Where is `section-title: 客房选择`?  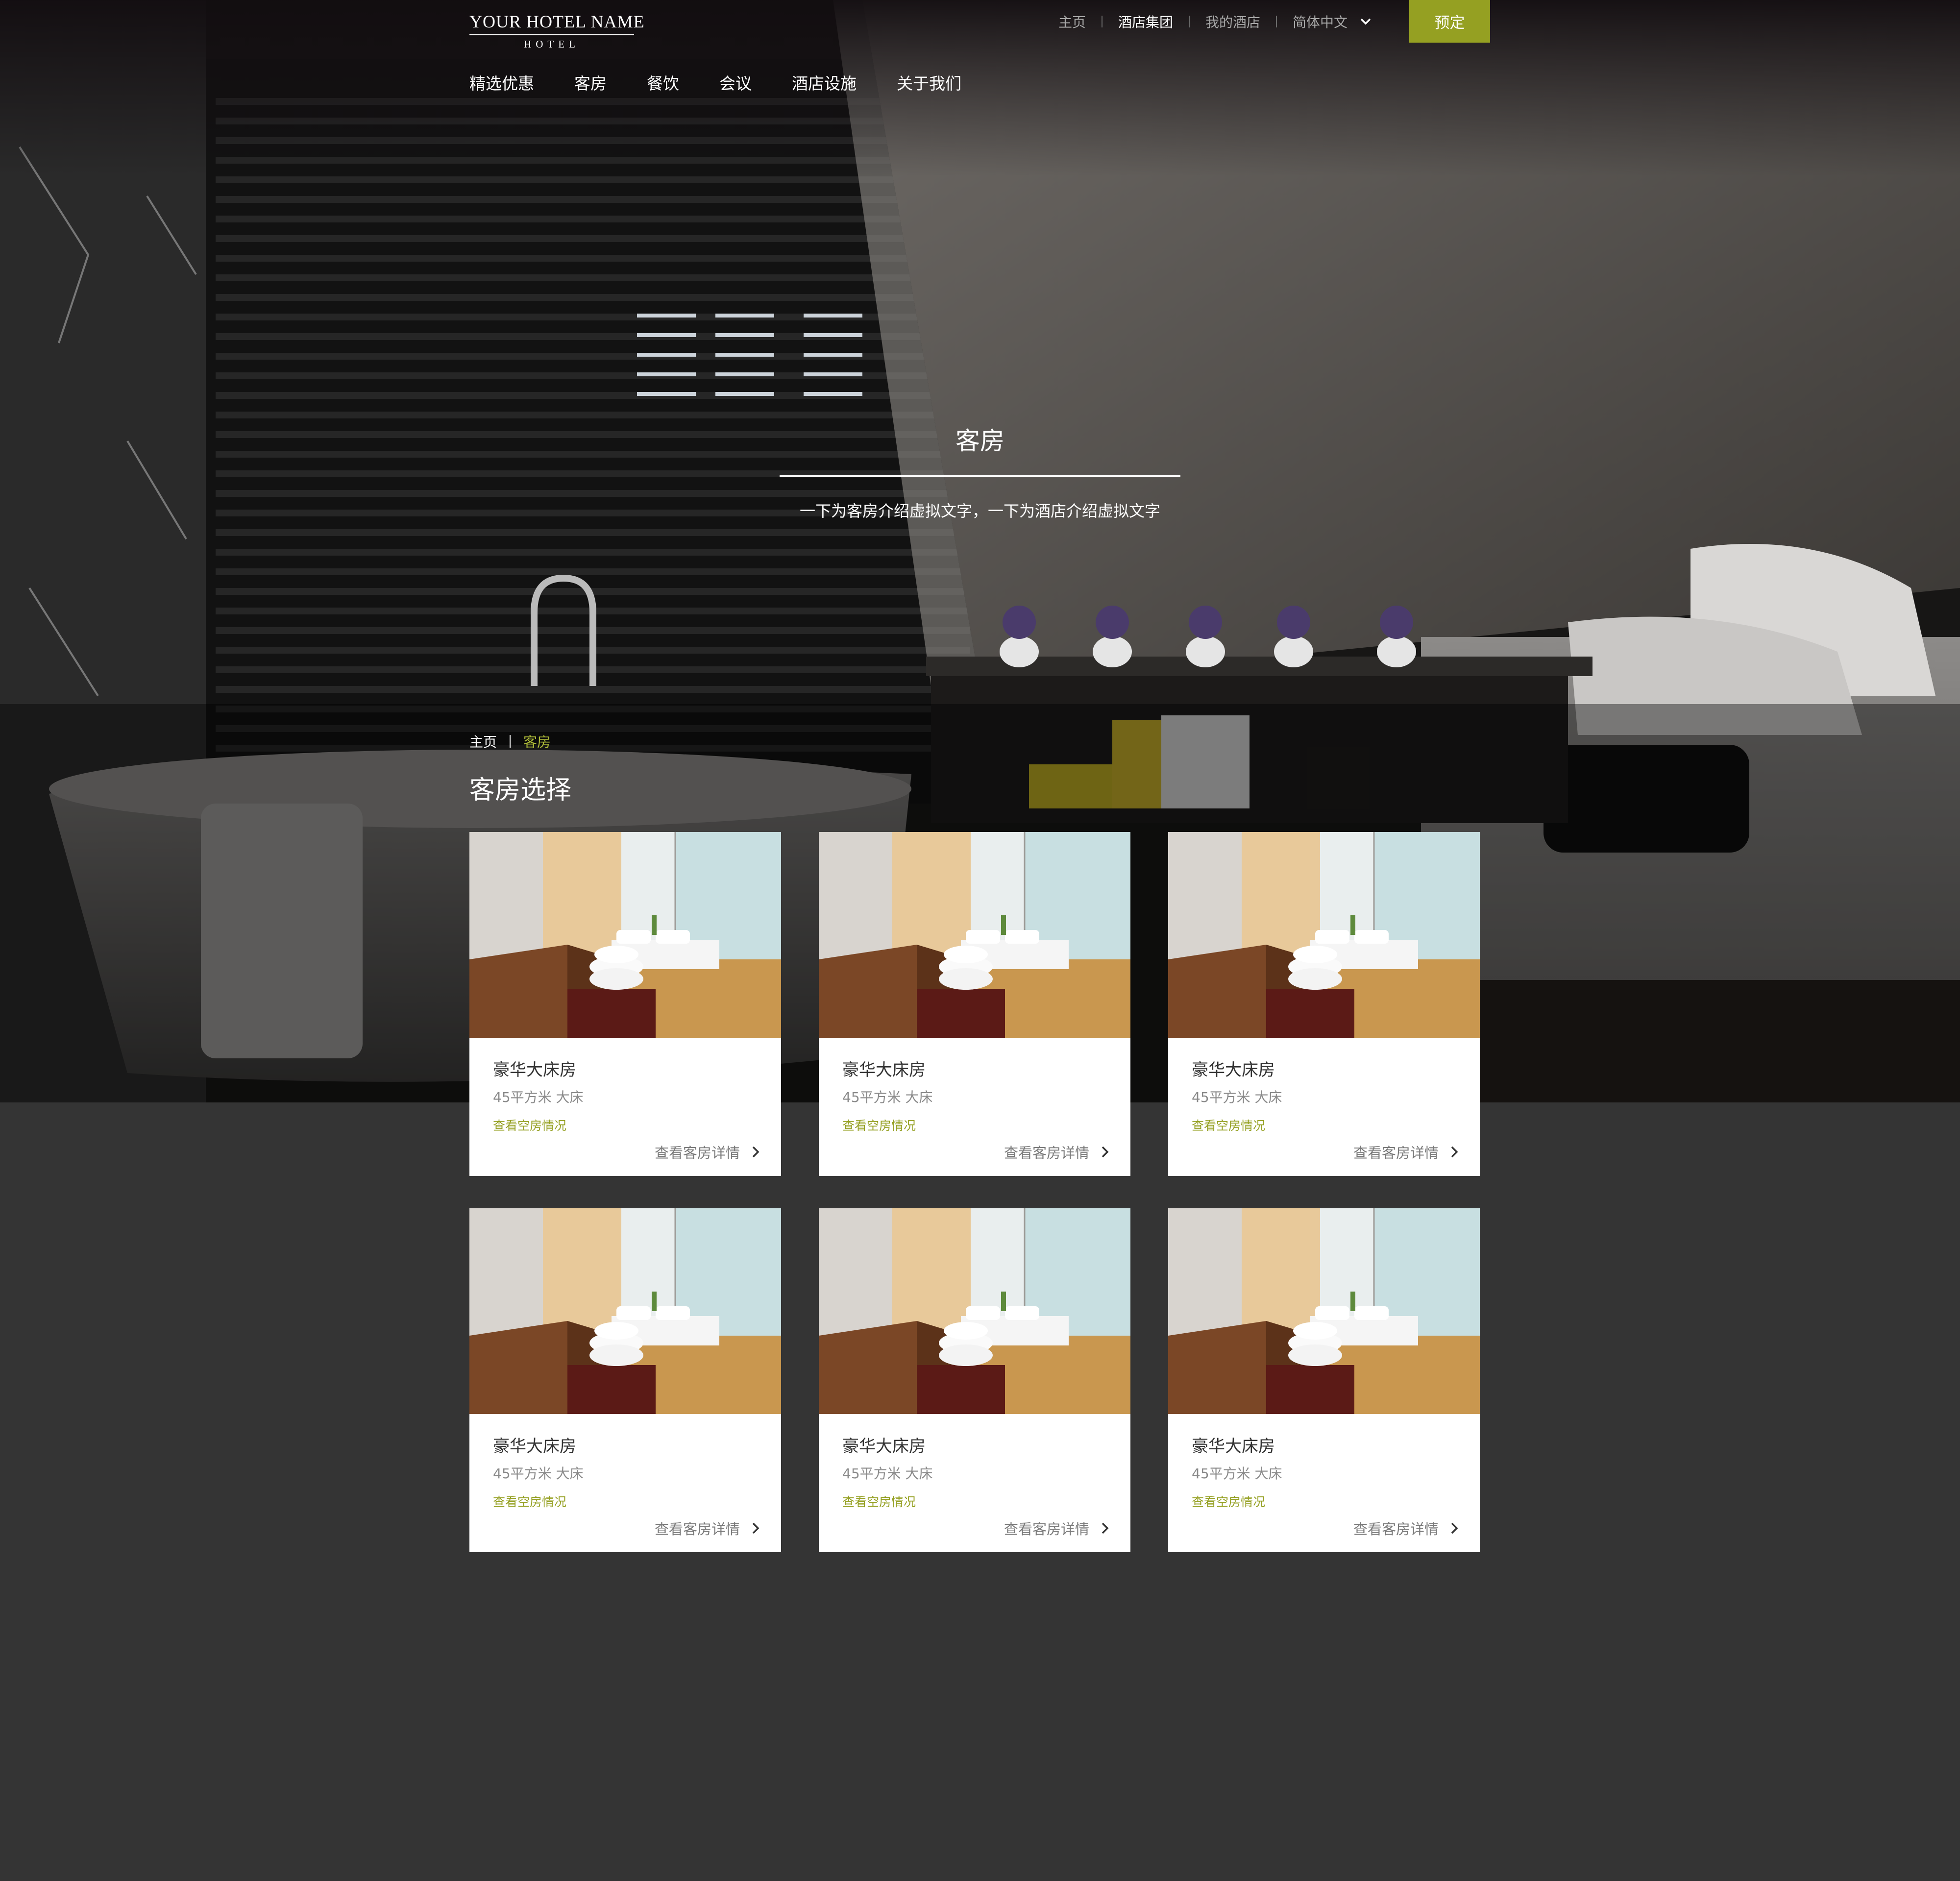 section-title: 客房选择 is located at coordinates (520, 790).